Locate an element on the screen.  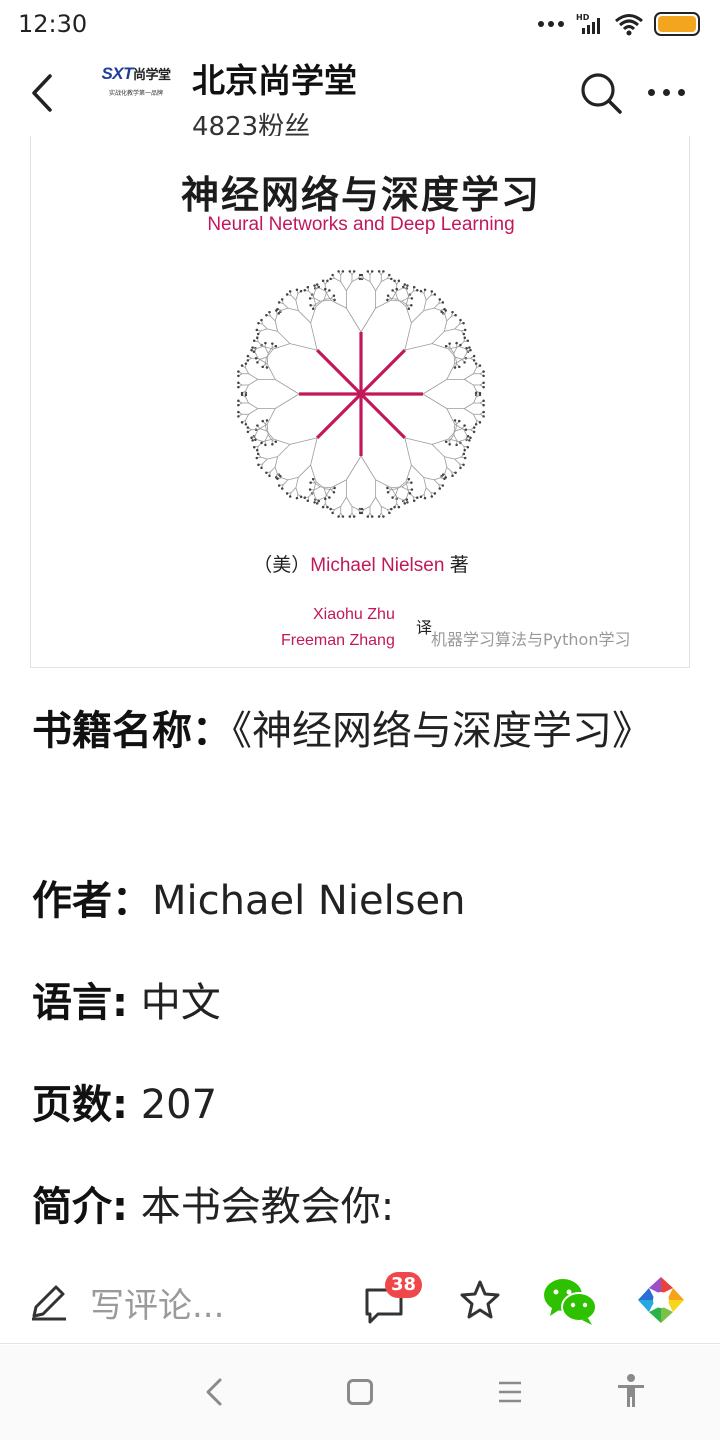
battery-icon is located at coordinates (677, 24).